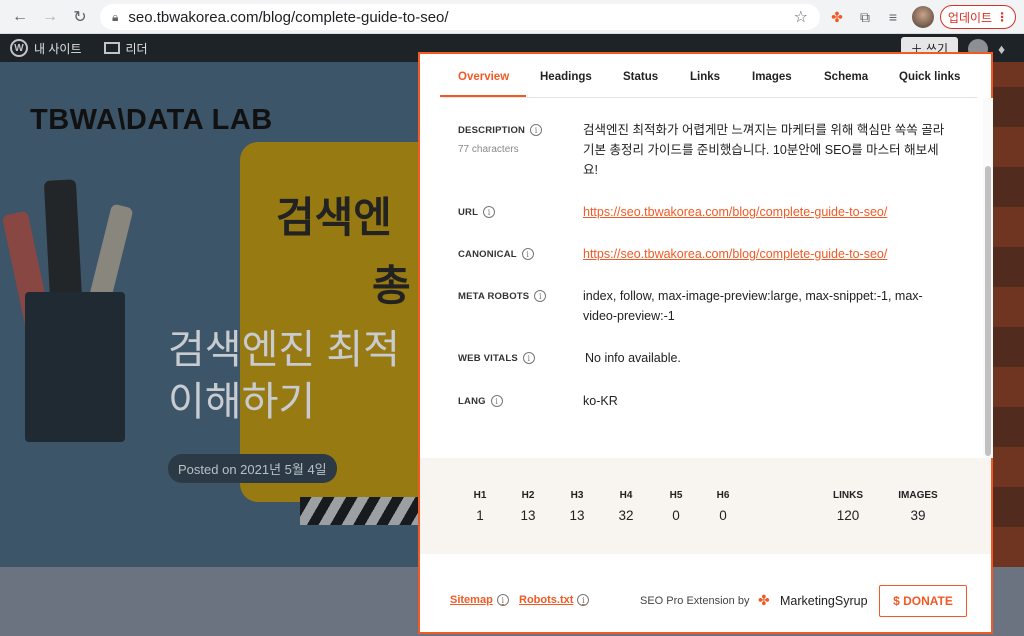 The image size is (1024, 636). What do you see at coordinates (848, 506) in the screenshot?
I see `stat-links: LINKS 120` at bounding box center [848, 506].